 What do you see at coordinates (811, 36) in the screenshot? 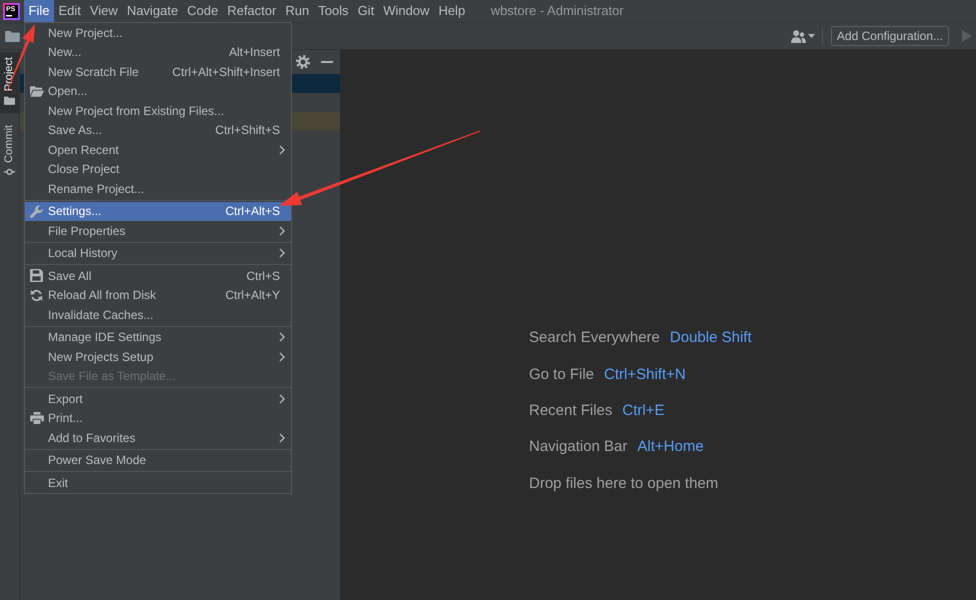
I see `caret-icon` at bounding box center [811, 36].